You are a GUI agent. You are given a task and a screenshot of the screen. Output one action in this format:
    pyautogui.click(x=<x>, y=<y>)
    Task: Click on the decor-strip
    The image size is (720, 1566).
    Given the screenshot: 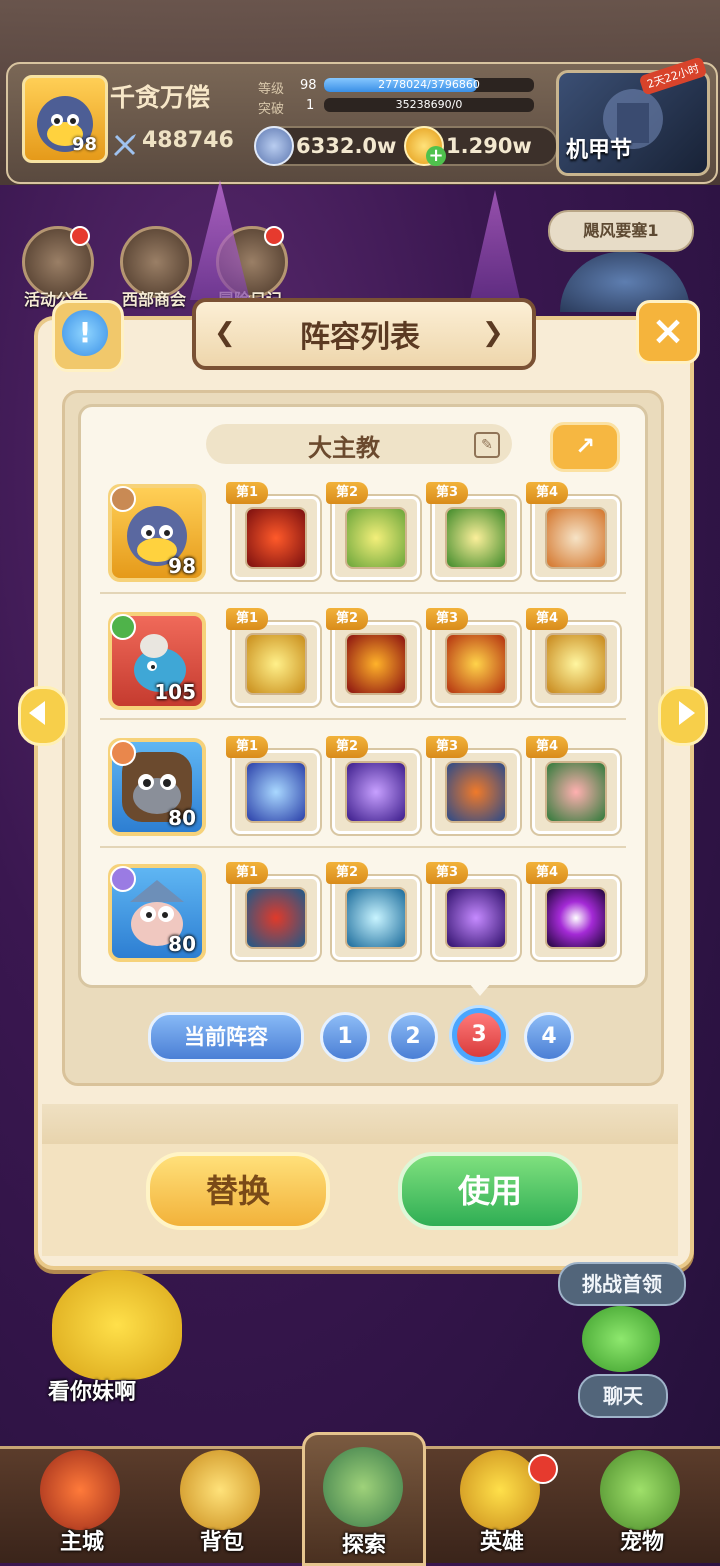 What is the action you would take?
    pyautogui.click(x=360, y=1124)
    